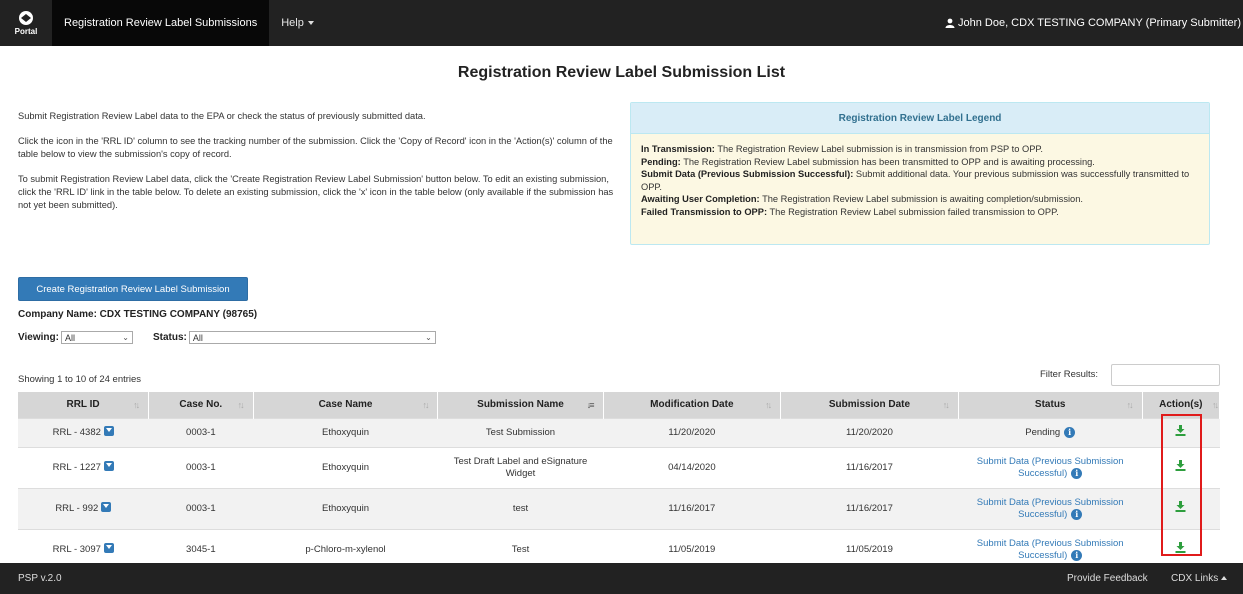 This screenshot has width=1243, height=594. I want to click on viewing-label: Viewing:, so click(38, 337).